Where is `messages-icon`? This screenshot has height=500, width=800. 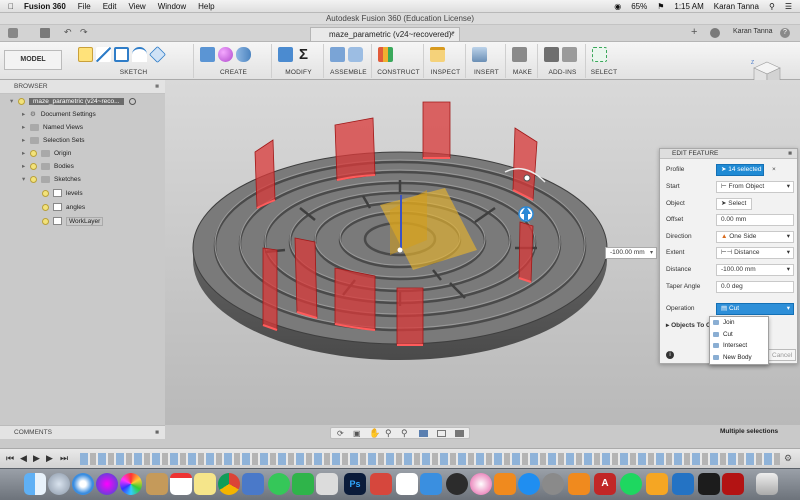 messages-icon is located at coordinates (279, 484).